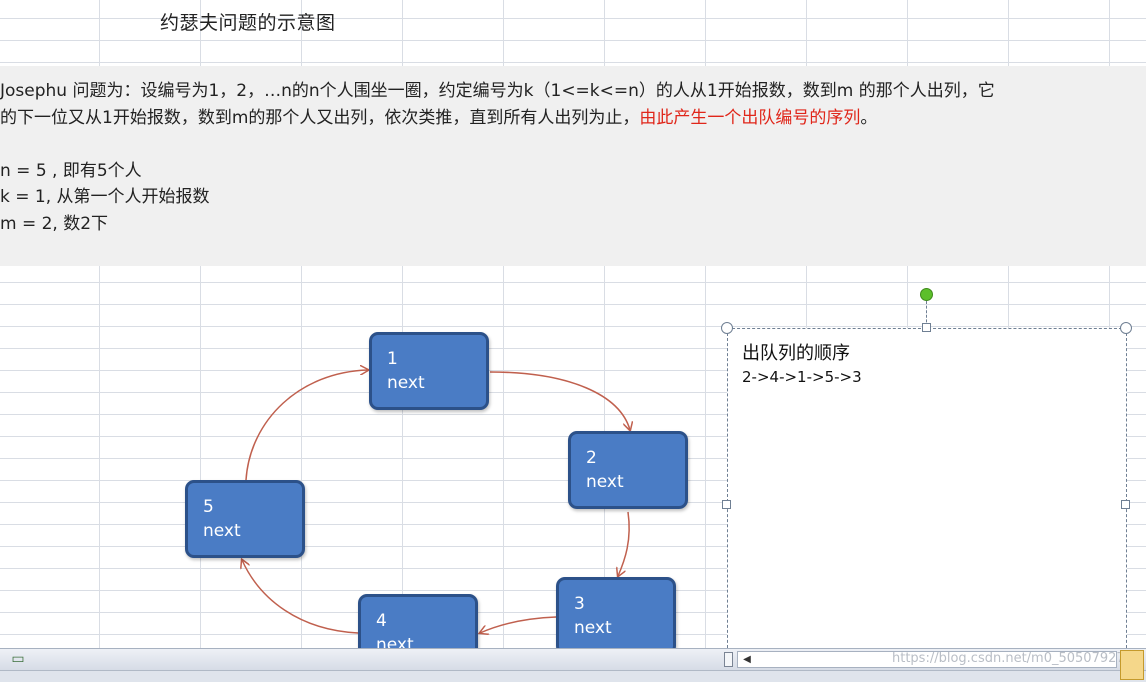 This screenshot has width=1146, height=682. What do you see at coordinates (54, 224) in the screenshot?
I see `param-m: m = 2, 数2下` at bounding box center [54, 224].